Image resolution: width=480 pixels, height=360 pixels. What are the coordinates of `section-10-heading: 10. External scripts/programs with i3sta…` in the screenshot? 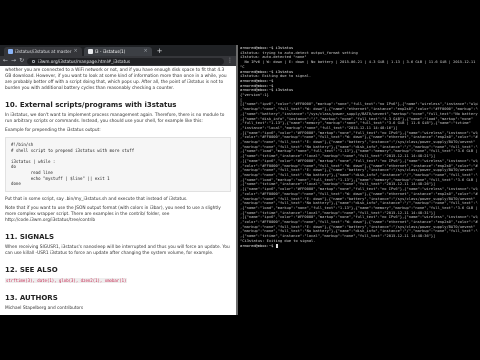 It's located at (91, 105).